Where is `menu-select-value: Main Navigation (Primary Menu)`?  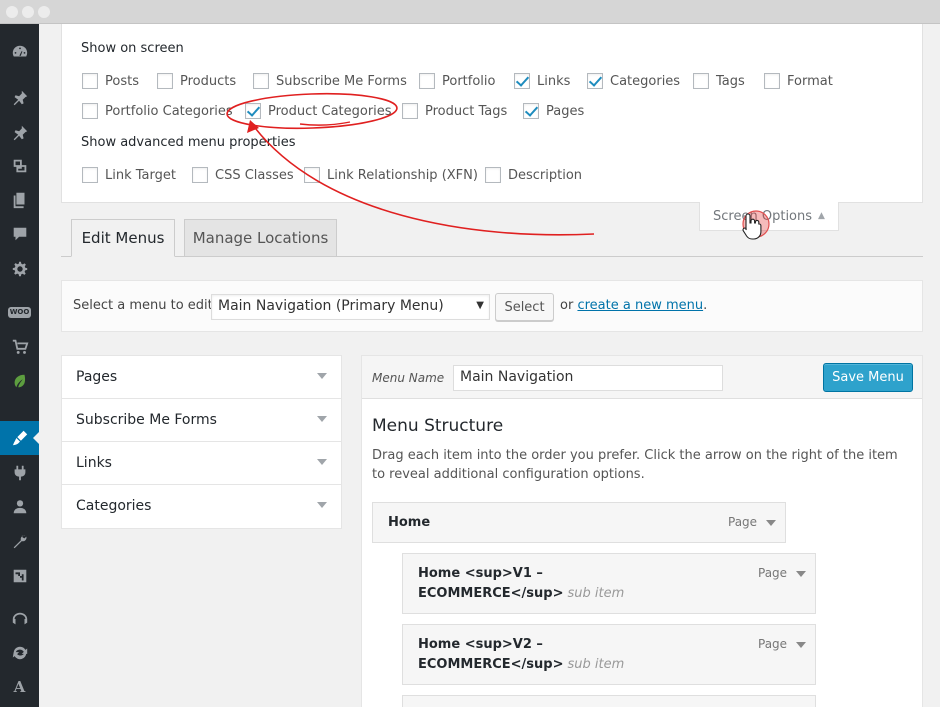
menu-select-value: Main Navigation (Primary Menu) is located at coordinates (331, 306).